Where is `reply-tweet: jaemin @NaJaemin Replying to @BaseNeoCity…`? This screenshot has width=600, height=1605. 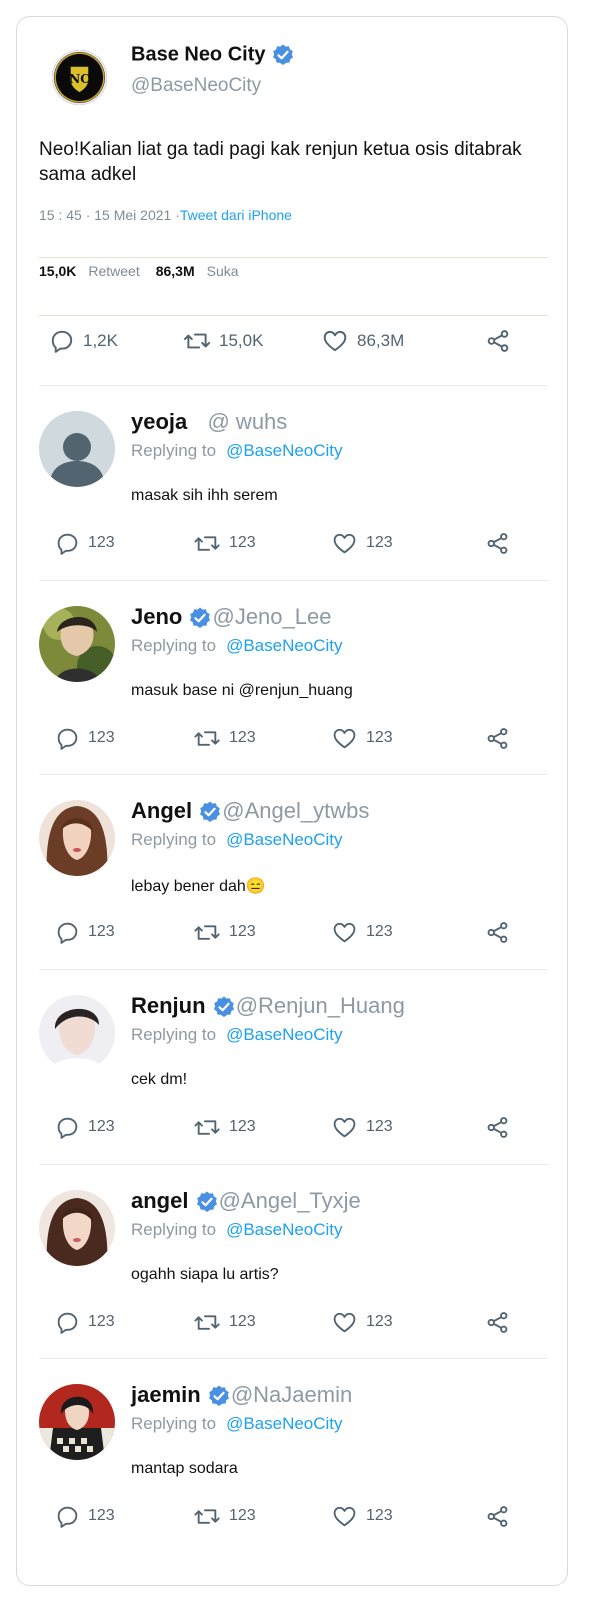
reply-tweet: jaemin @NaJaemin Replying to @BaseNeoCity… is located at coordinates (293, 1457).